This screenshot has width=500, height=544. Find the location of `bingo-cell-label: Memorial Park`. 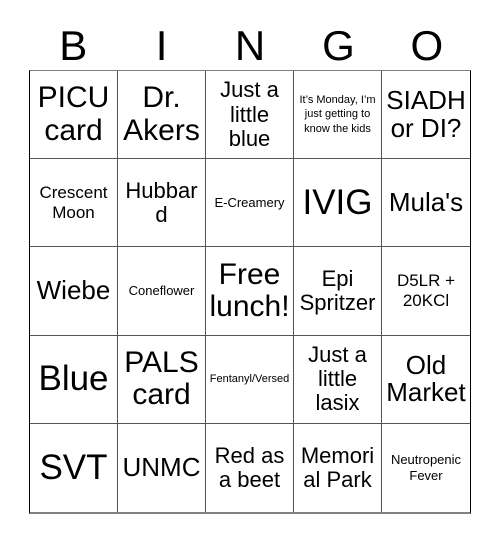

bingo-cell-label: Memorial Park is located at coordinates (337, 467).